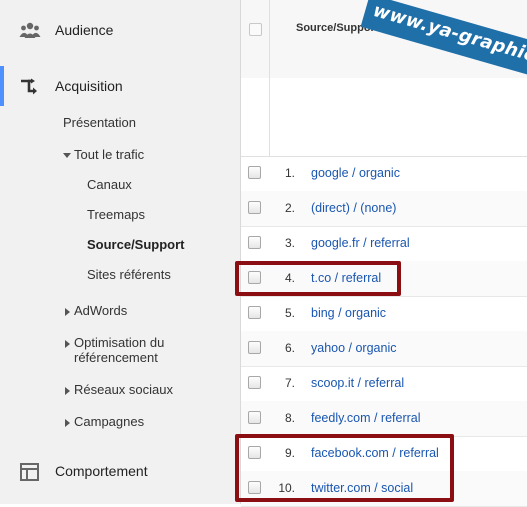  I want to click on nav-behaviour: Comportement, so click(120, 471).